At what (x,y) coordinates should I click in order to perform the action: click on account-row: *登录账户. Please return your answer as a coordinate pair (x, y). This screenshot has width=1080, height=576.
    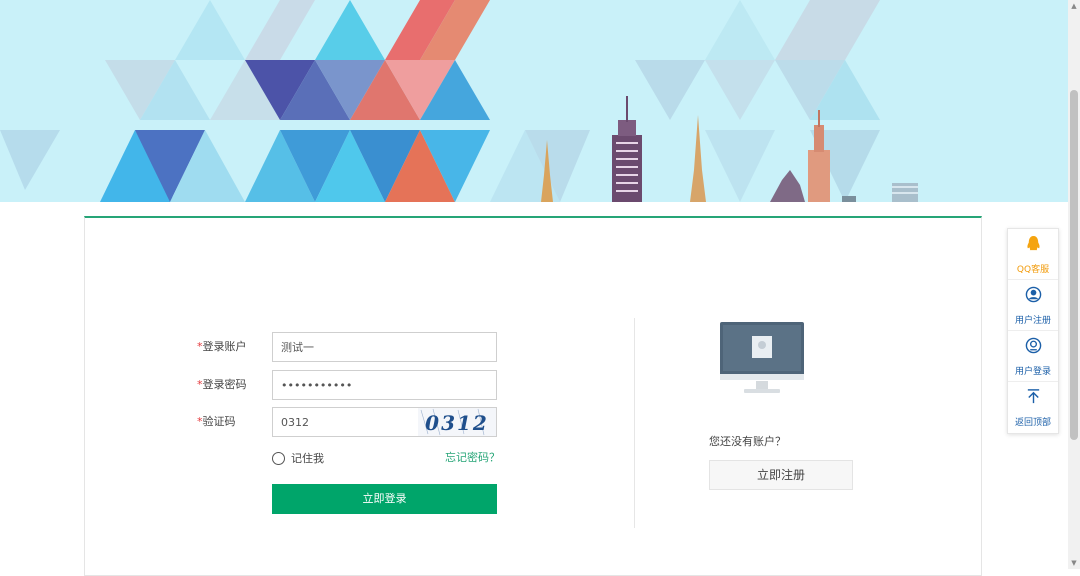
    Looking at the image, I should click on (335, 347).